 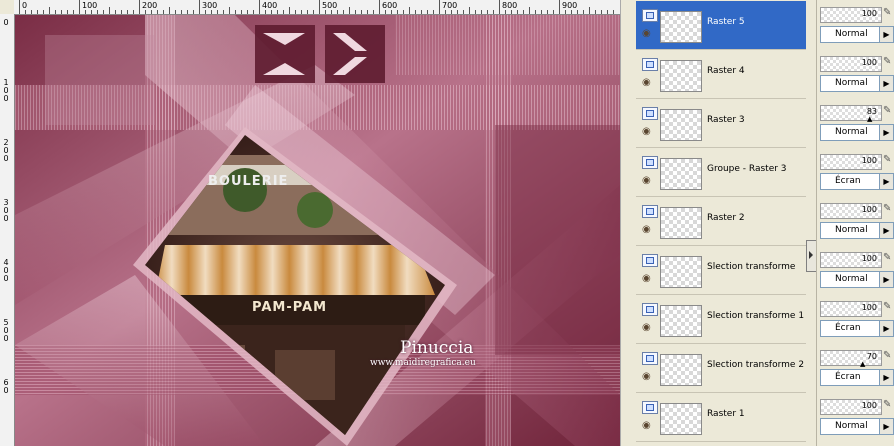 I want to click on layer-properties-row: 100 ✎ Normal ▶, so click(x=855, y=74).